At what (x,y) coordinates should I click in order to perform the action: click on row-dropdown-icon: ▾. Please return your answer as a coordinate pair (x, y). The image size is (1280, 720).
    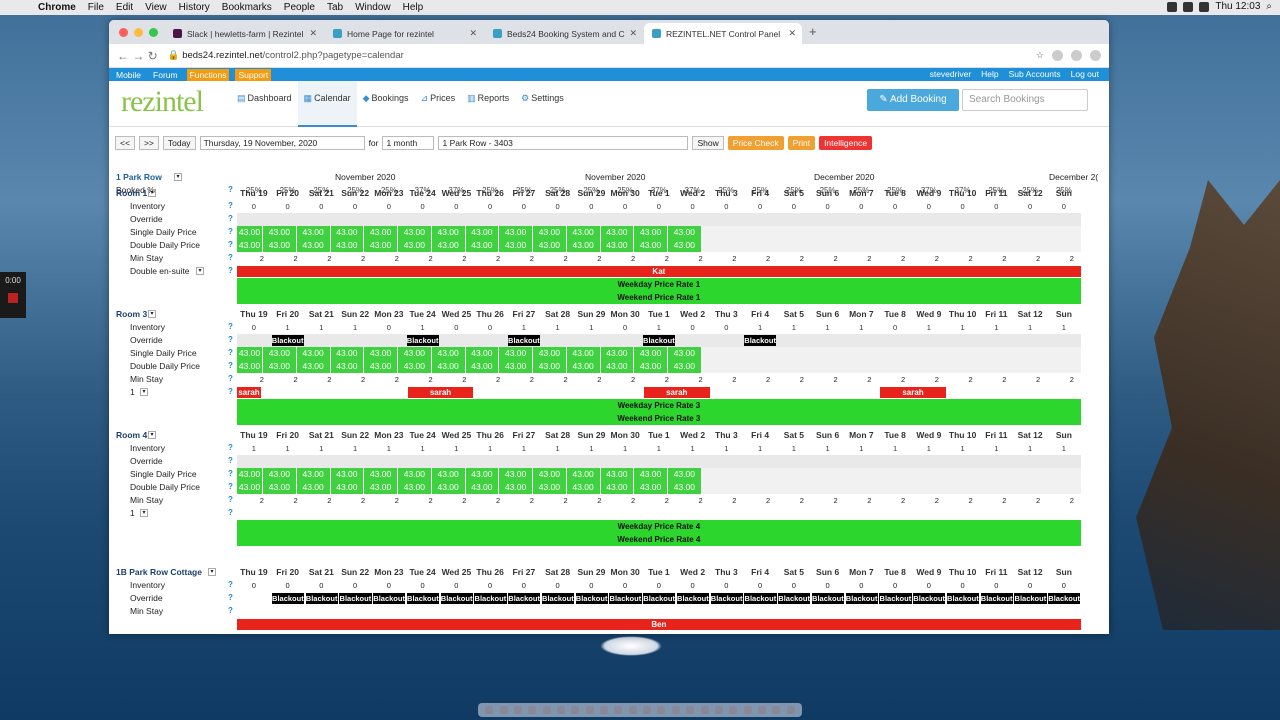
    Looking at the image, I should click on (152, 435).